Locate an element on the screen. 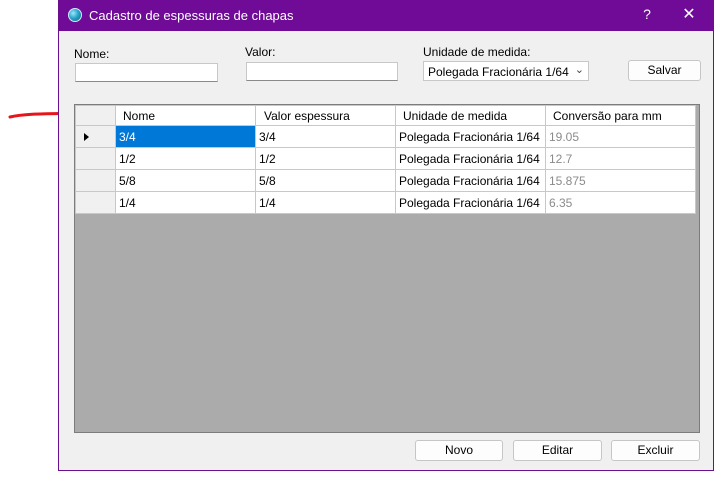  column-header-unidade-de-medida: Unidade de medida is located at coordinates (470, 115).